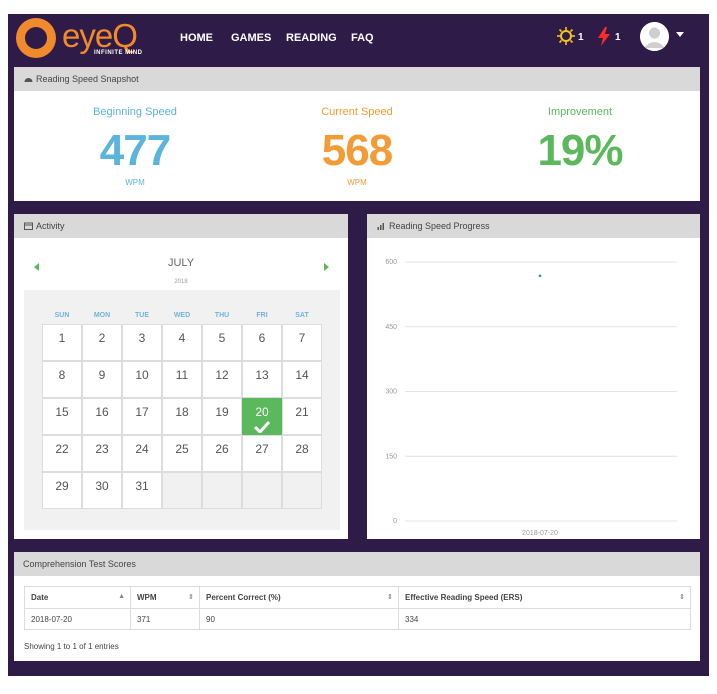 This screenshot has width=717, height=694. I want to click on data-point, so click(540, 276).